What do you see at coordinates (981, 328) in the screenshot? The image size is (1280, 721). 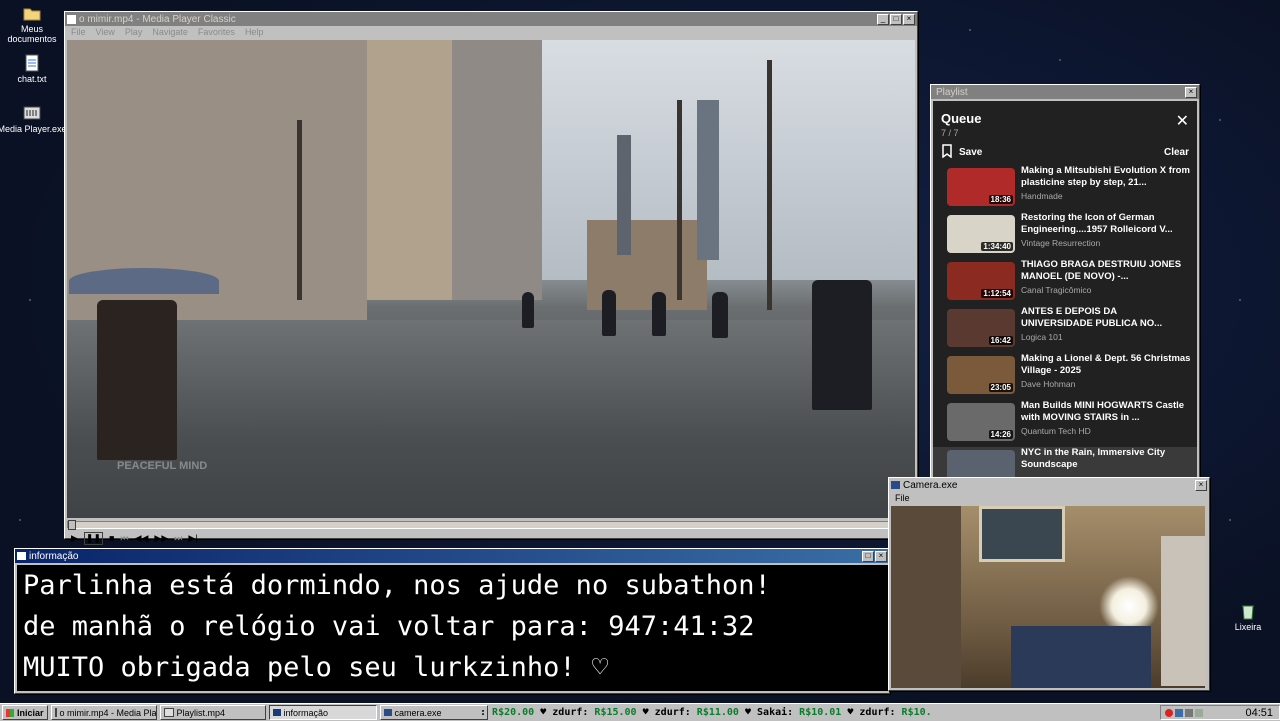 I see `video-thumbnail: 16:42` at bounding box center [981, 328].